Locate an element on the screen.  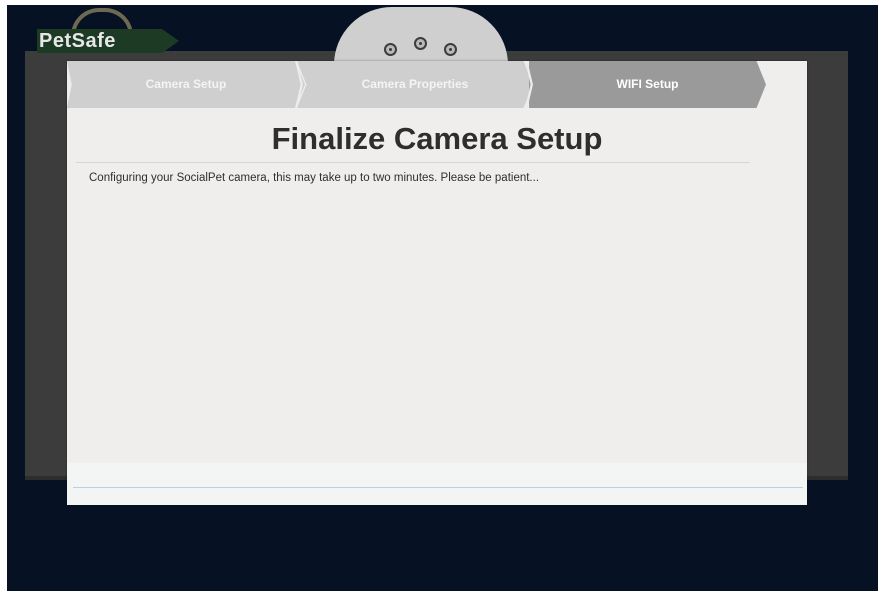
petsafe-logo: PetSafe is located at coordinates (108, 30).